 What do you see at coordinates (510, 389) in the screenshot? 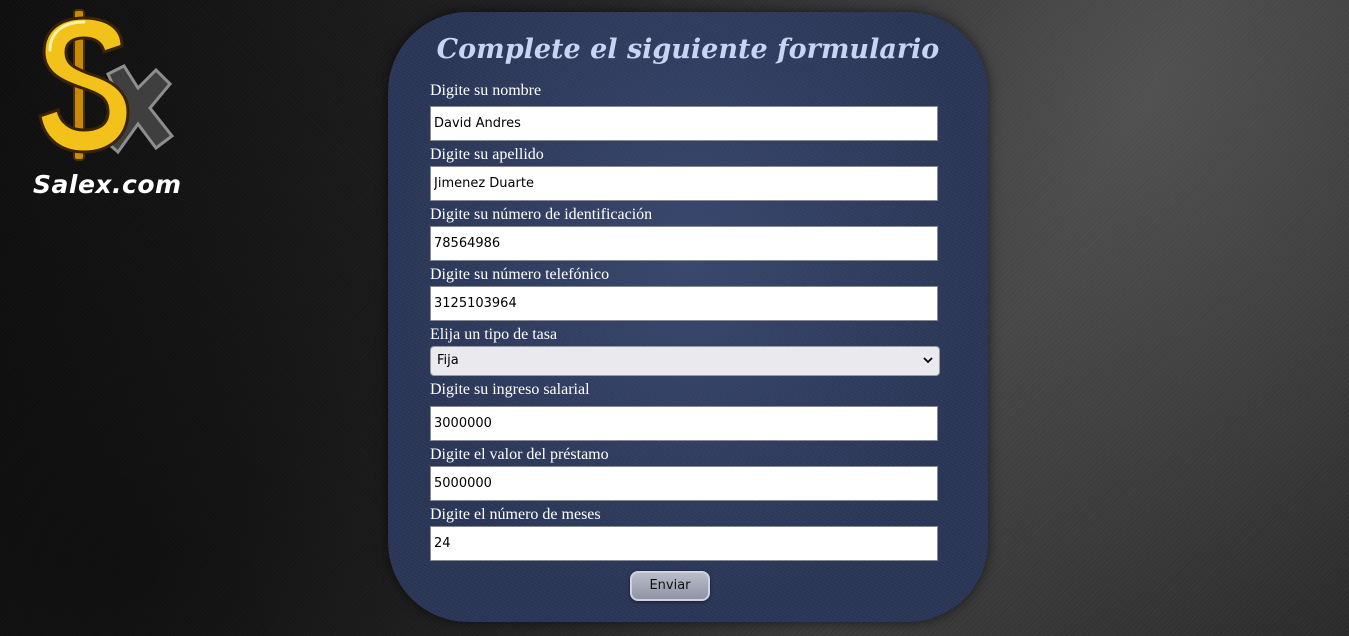
I see `salary-label: Digite su ingreso salarial` at bounding box center [510, 389].